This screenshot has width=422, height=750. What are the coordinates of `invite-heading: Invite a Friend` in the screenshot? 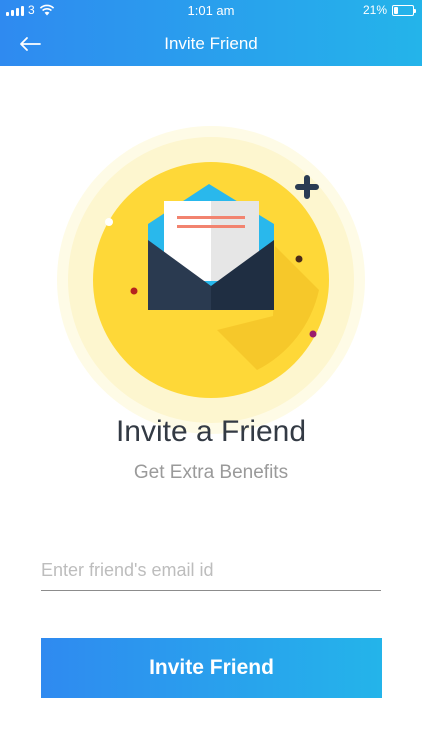 It's located at (211, 431).